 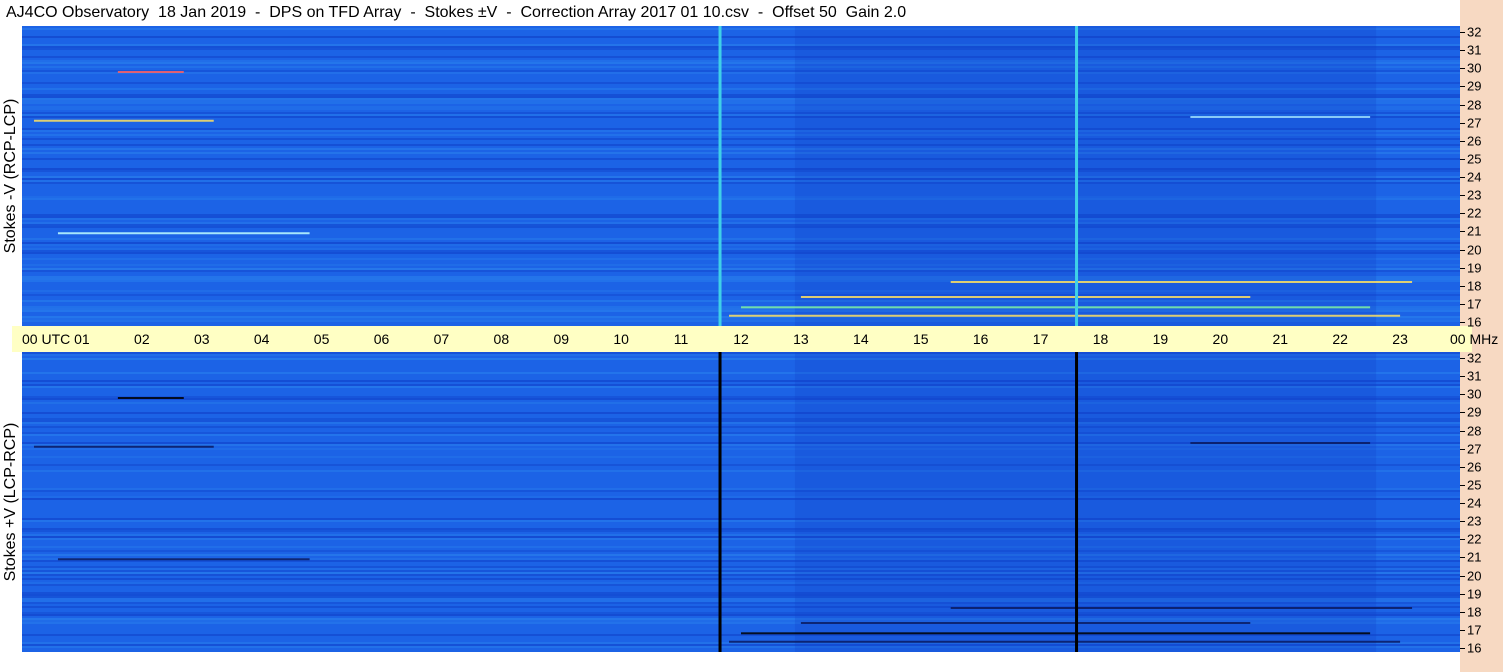 What do you see at coordinates (741, 339) in the screenshot?
I see `time-tick-label: 12` at bounding box center [741, 339].